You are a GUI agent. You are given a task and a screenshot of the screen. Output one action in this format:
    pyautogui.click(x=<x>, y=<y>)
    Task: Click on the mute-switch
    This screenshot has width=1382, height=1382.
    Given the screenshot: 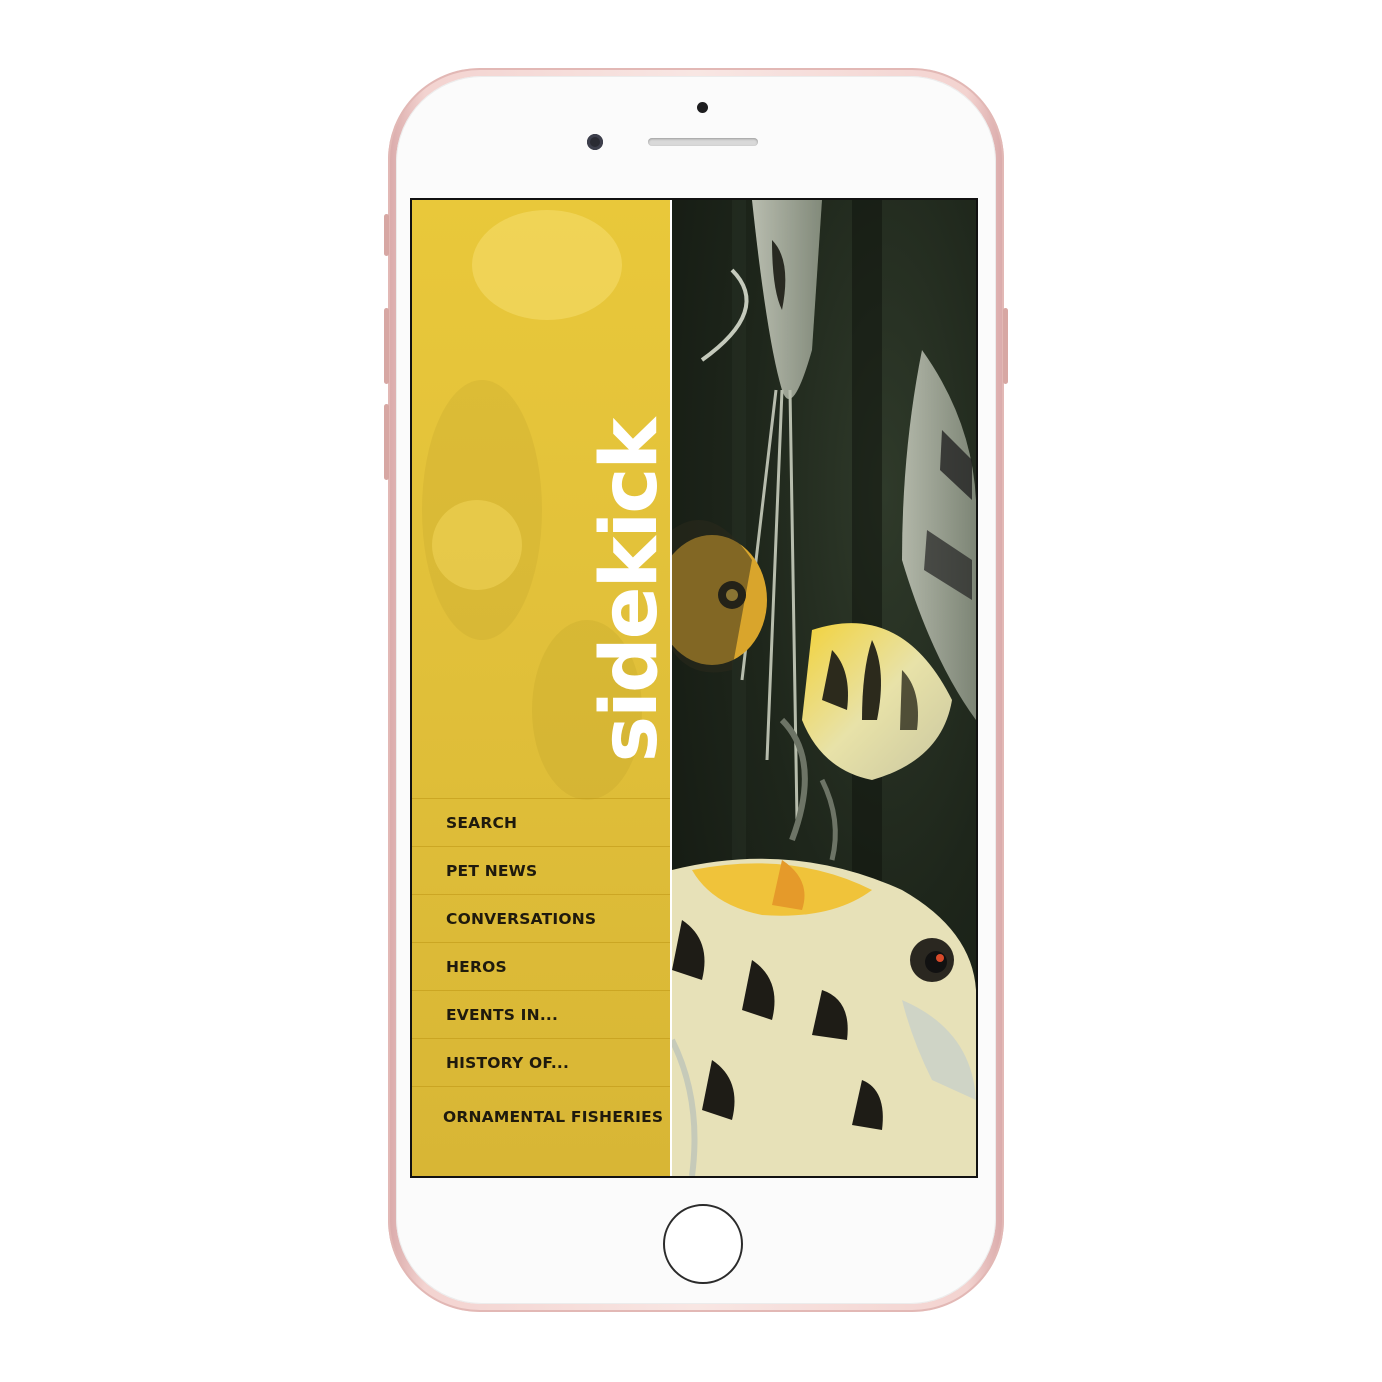 What is the action you would take?
    pyautogui.click(x=386, y=235)
    